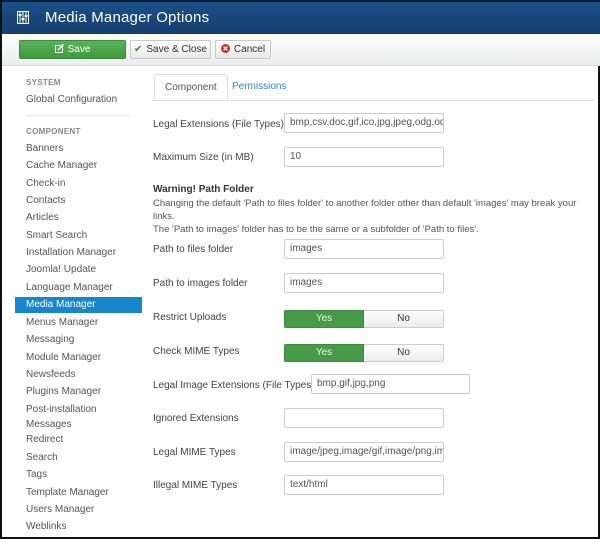 Image resolution: width=600 pixels, height=539 pixels. Describe the element at coordinates (259, 87) in the screenshot. I see `tab-permissions: Permissions` at that location.